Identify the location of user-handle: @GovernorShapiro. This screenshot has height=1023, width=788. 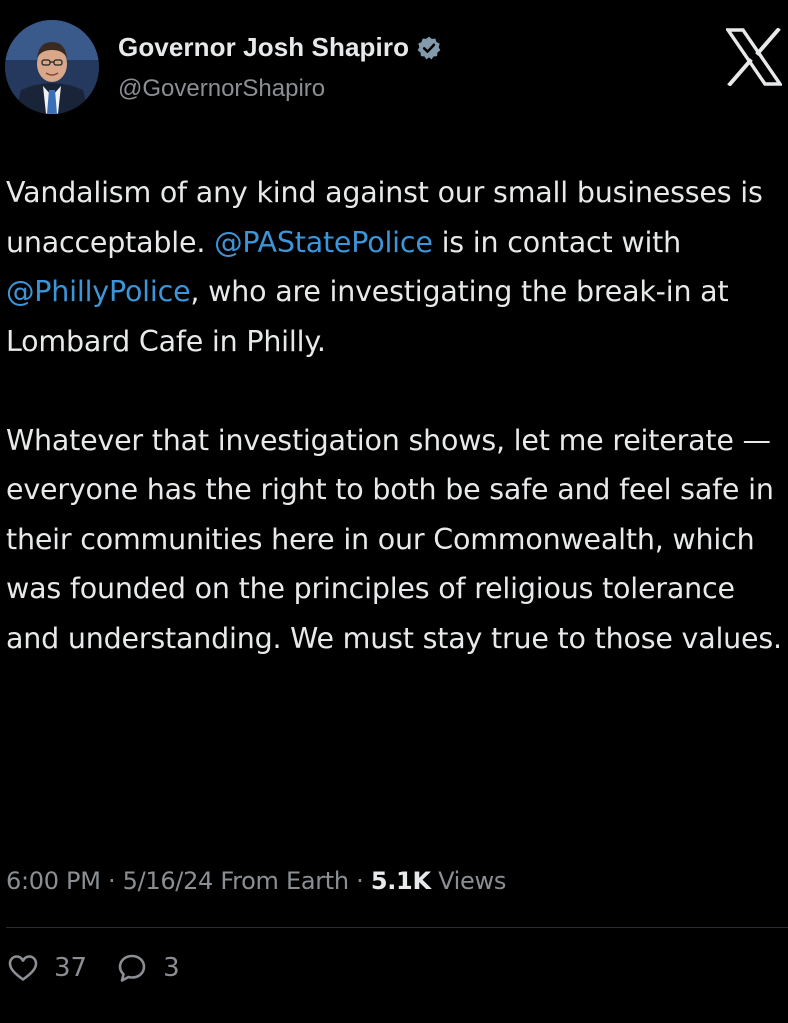
(221, 89).